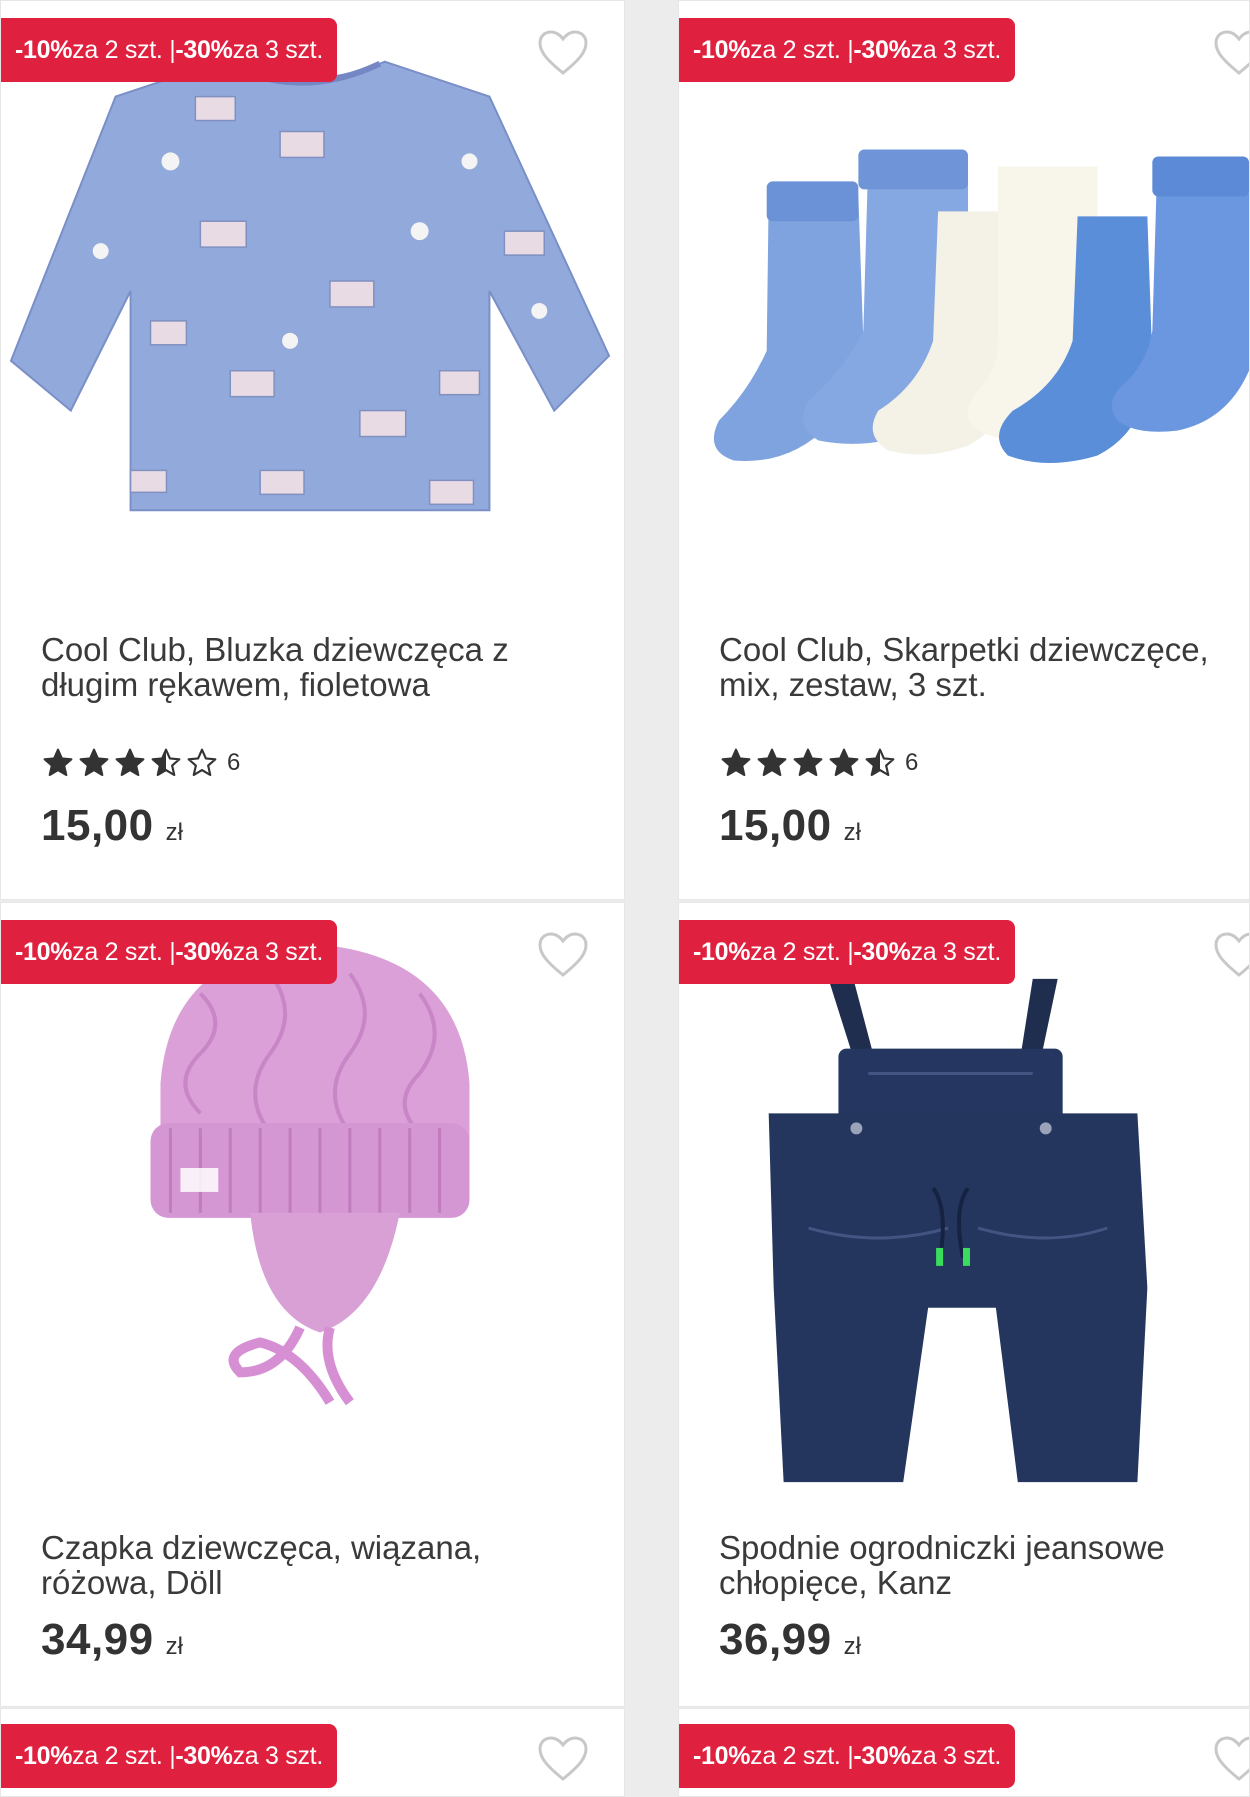  I want to click on product-price: 36,99 zł, so click(790, 1640).